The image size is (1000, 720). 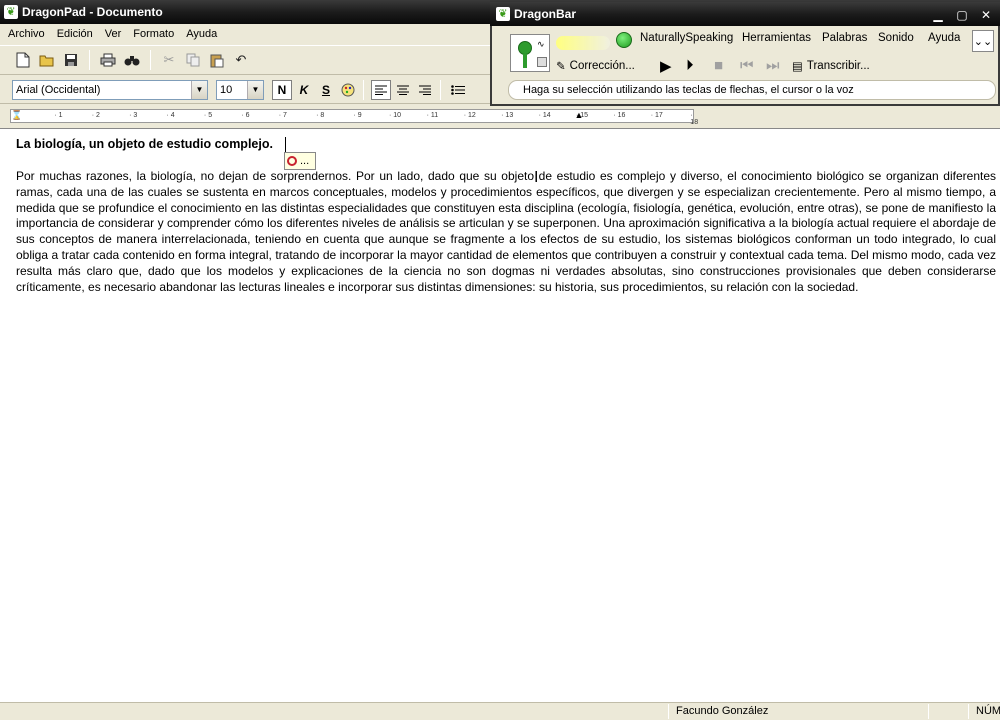 What do you see at coordinates (95, 115) in the screenshot?
I see `ruler-tick: · 2` at bounding box center [95, 115].